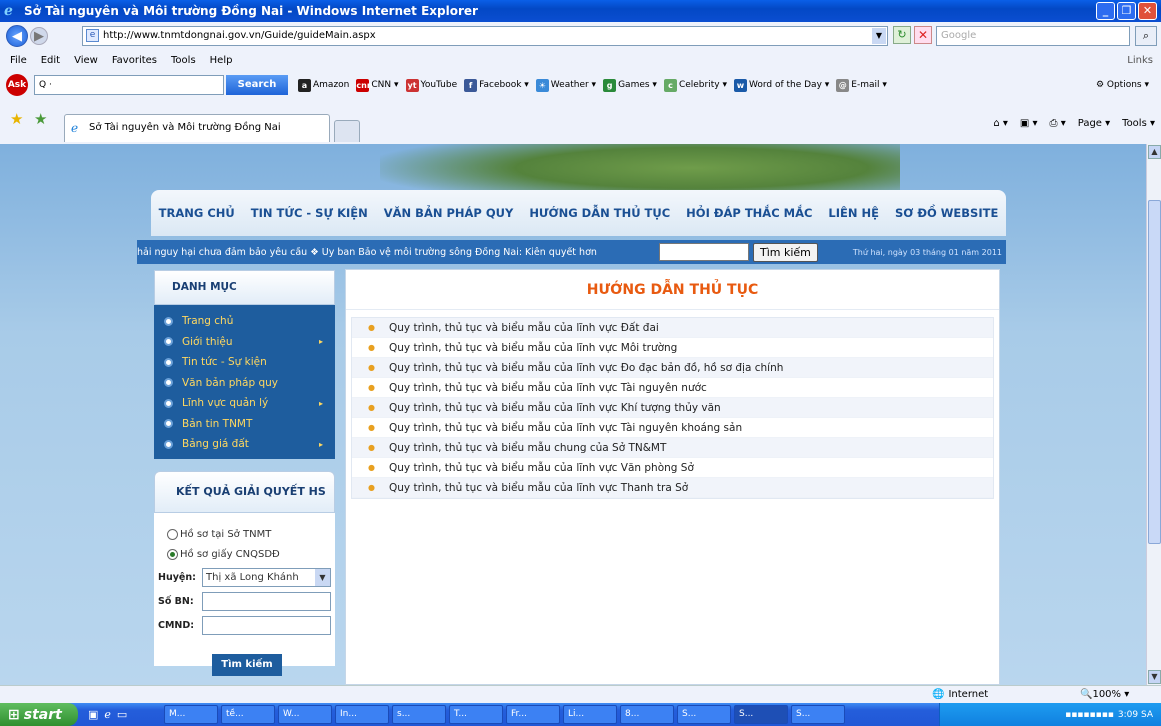 The width and height of the screenshot is (1161, 726). Describe the element at coordinates (1033, 36) in the screenshot. I see `search-input: Google` at that location.